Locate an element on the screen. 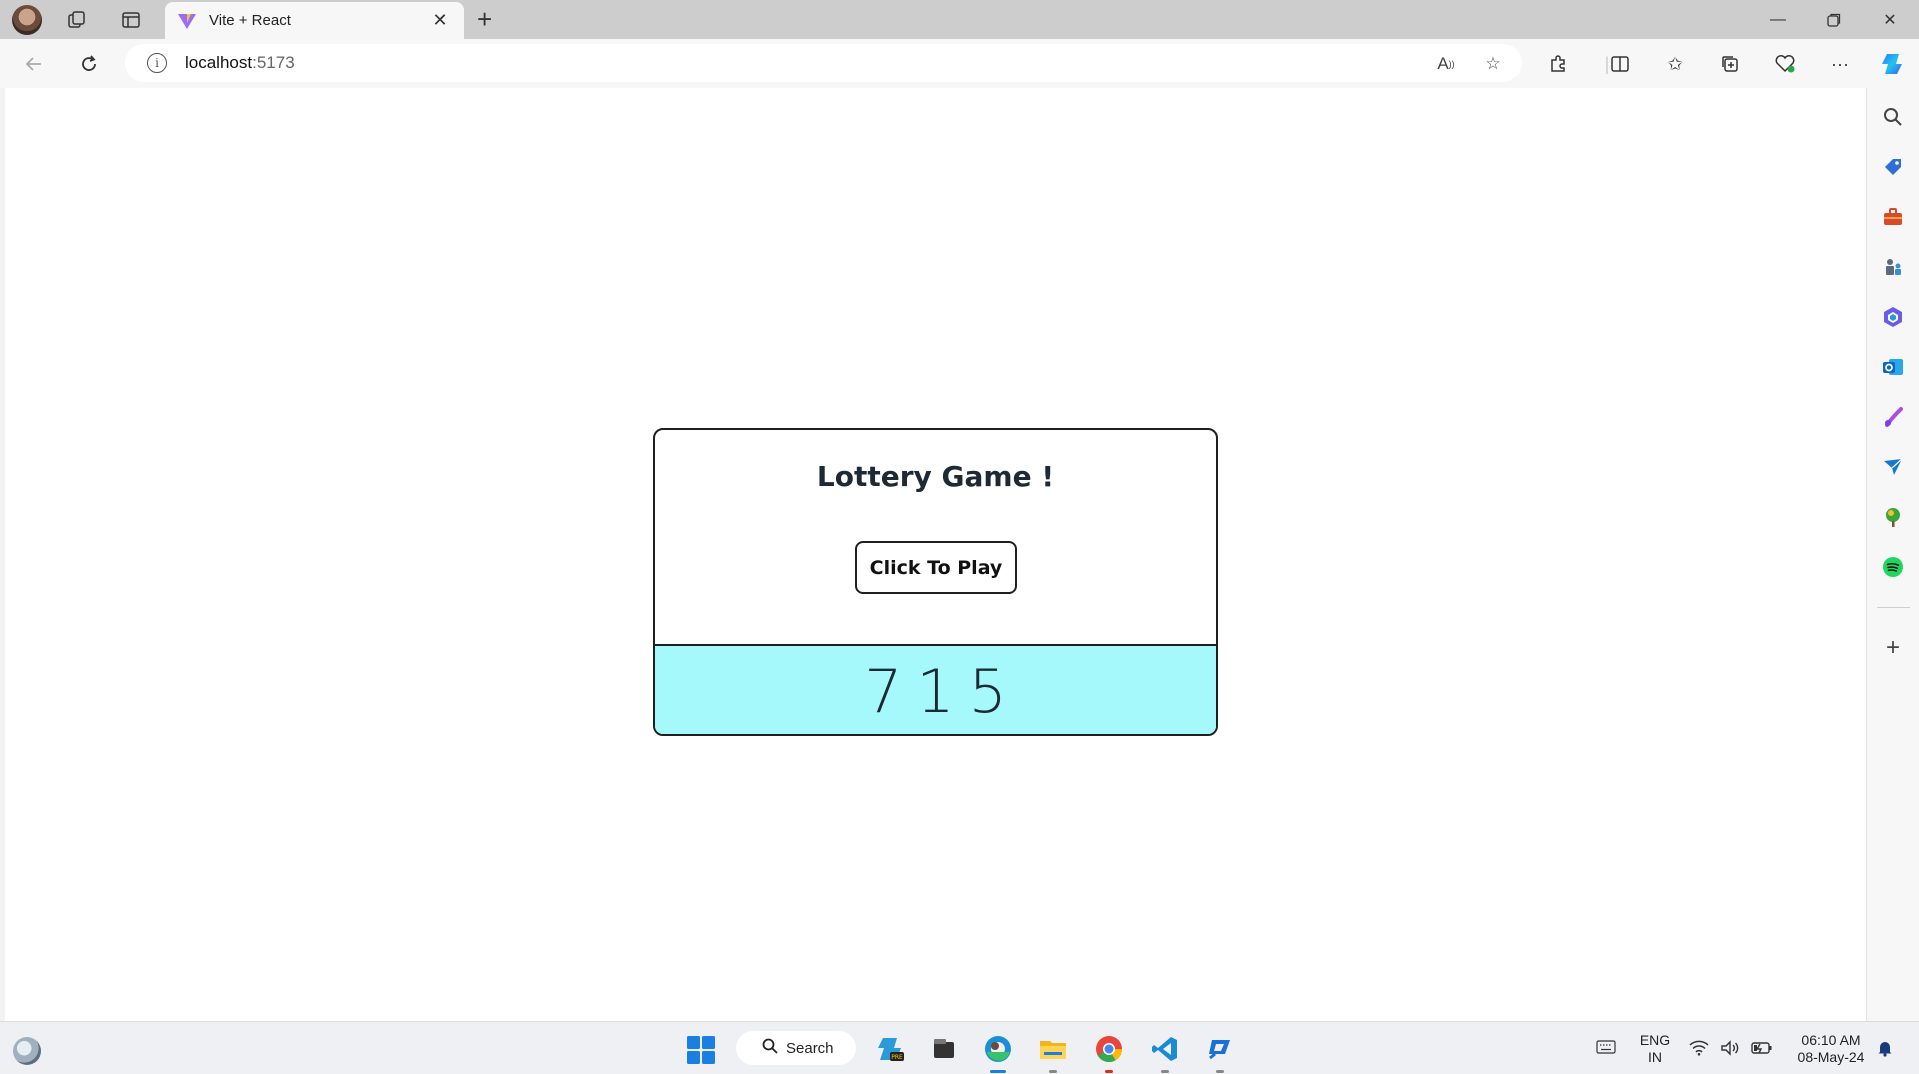  copilot-preview-app-icon: PRE is located at coordinates (890, 1049).